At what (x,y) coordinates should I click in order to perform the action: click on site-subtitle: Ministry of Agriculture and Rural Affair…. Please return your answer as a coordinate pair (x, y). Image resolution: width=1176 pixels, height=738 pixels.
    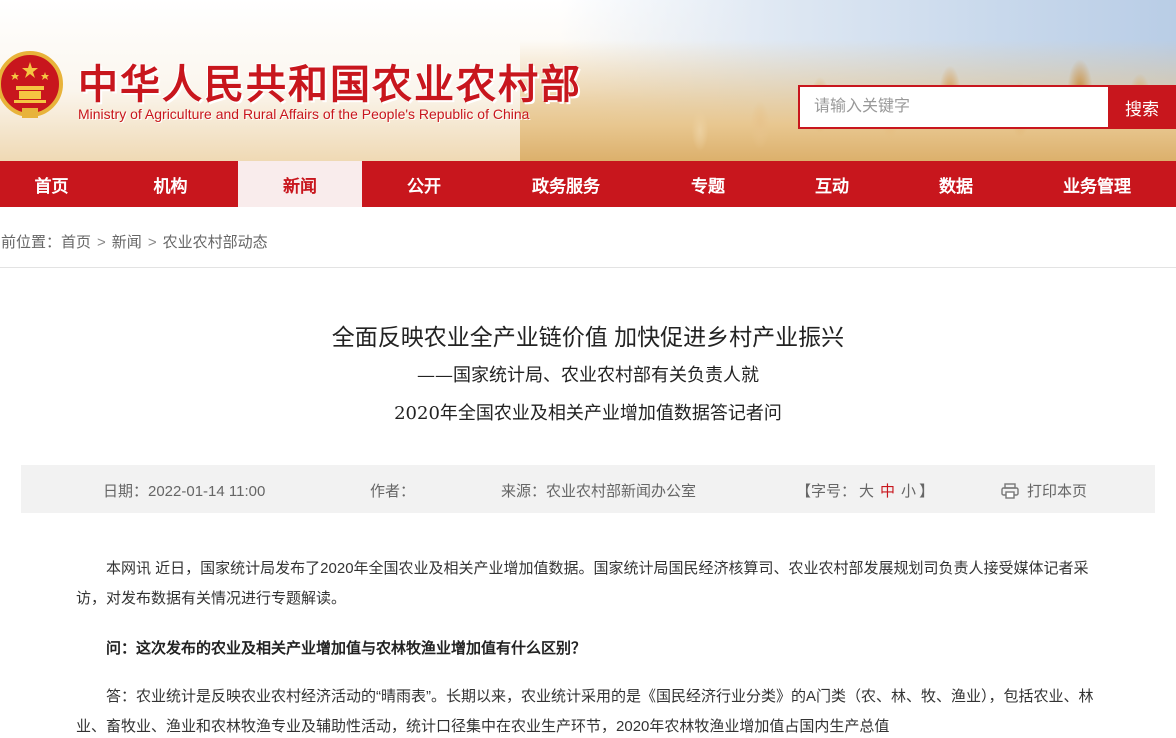
    Looking at the image, I should click on (304, 114).